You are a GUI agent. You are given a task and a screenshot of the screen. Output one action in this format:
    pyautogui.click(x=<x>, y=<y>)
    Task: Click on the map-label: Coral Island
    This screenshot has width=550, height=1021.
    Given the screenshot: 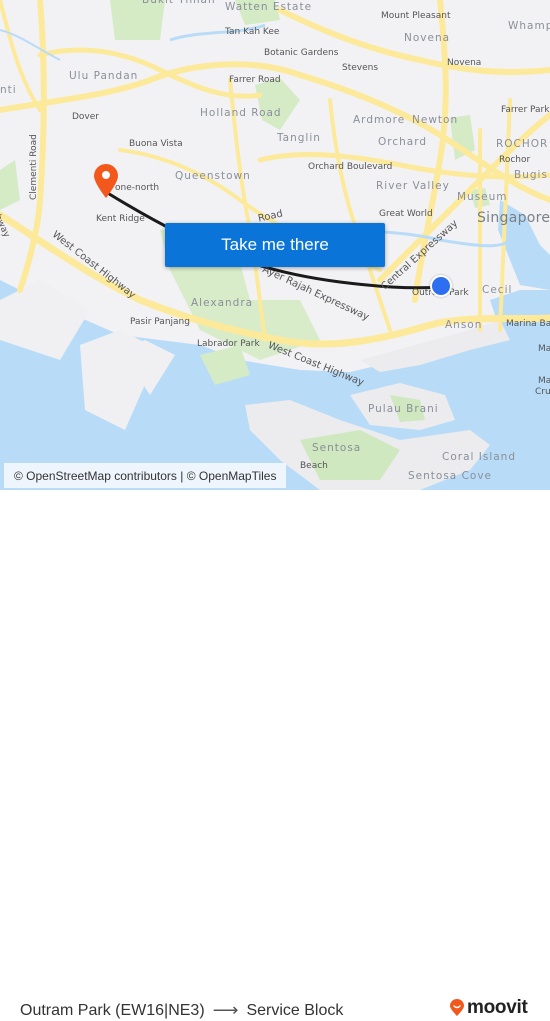 What is the action you would take?
    pyautogui.click(x=479, y=457)
    